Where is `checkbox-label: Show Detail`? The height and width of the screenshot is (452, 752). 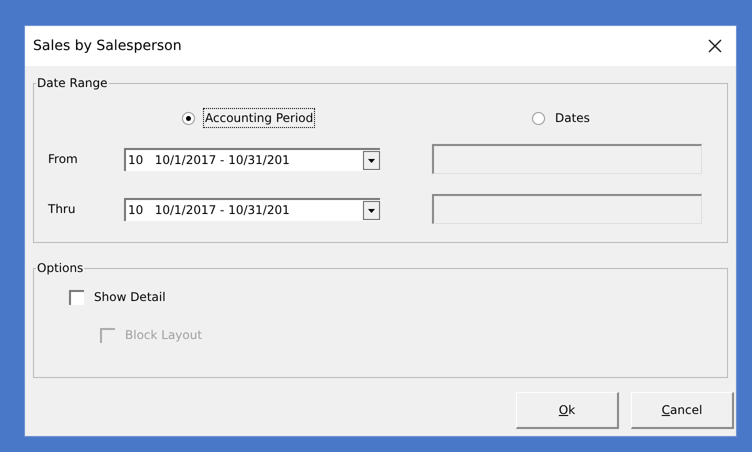
checkbox-label: Show Detail is located at coordinates (130, 297).